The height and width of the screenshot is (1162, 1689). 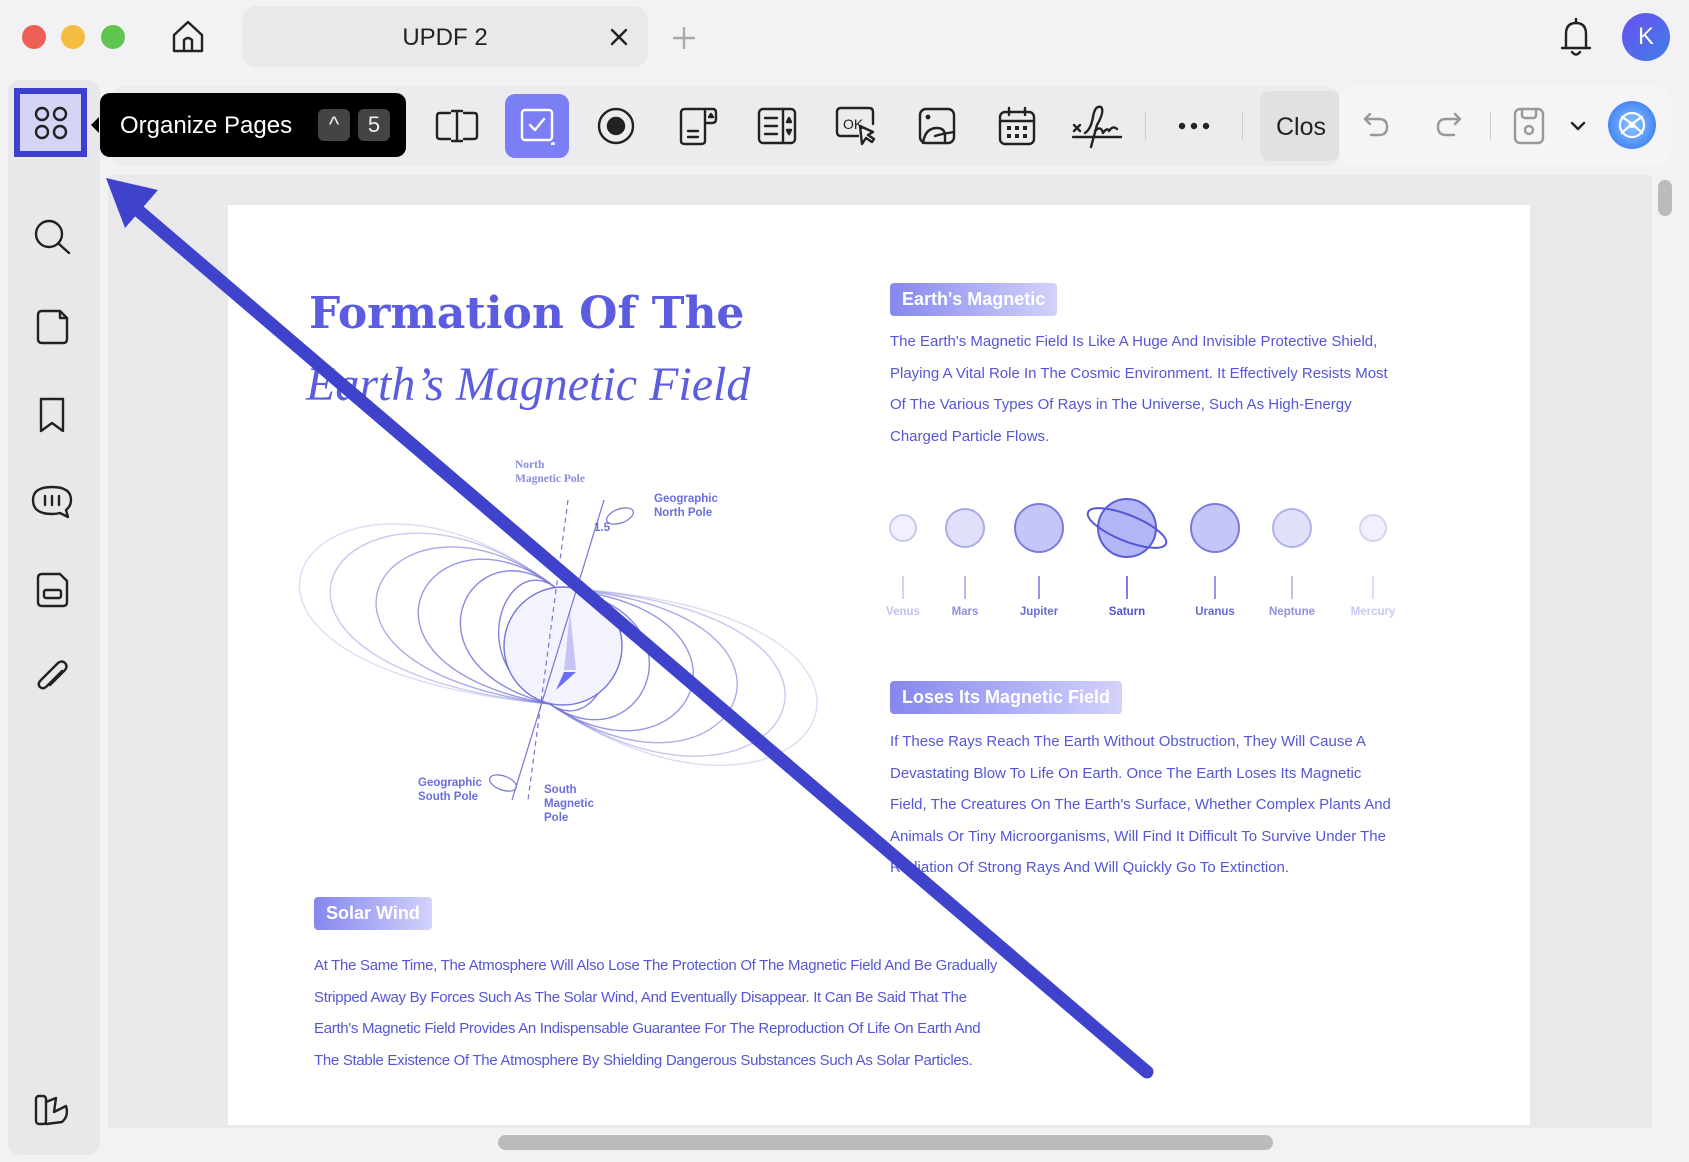 I want to click on document-title-line1: Formation Of The, so click(x=527, y=313).